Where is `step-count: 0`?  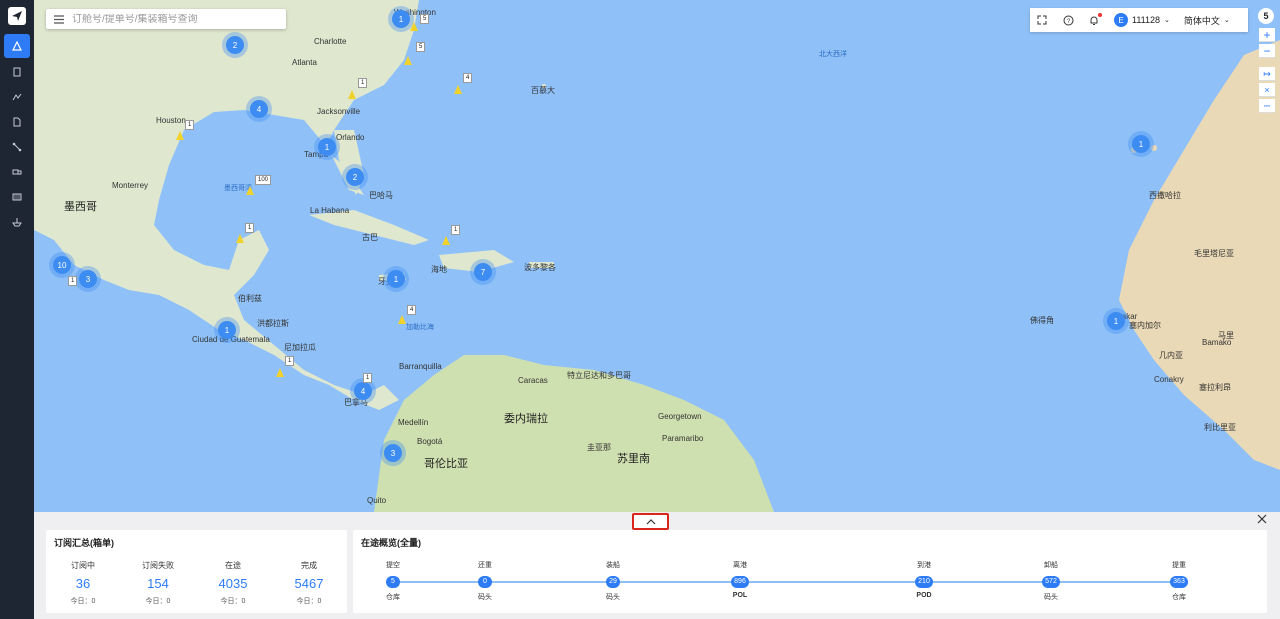
step-count: 0 is located at coordinates (485, 582).